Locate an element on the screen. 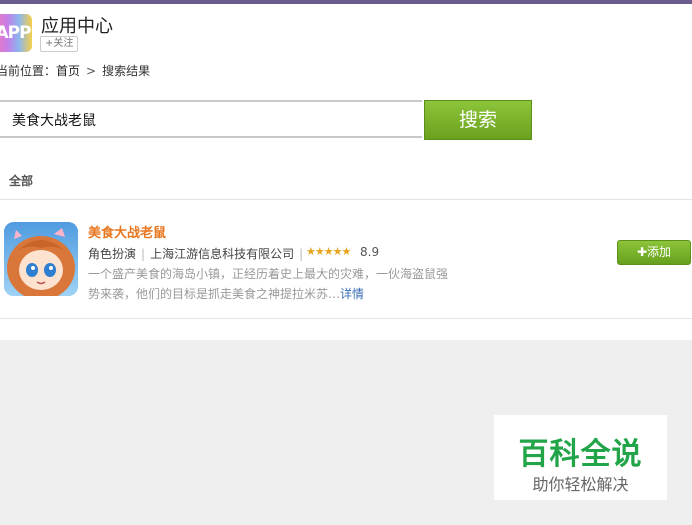 The width and height of the screenshot is (692, 525). app-name-link: 美食大战老鼠 is located at coordinates (127, 231).